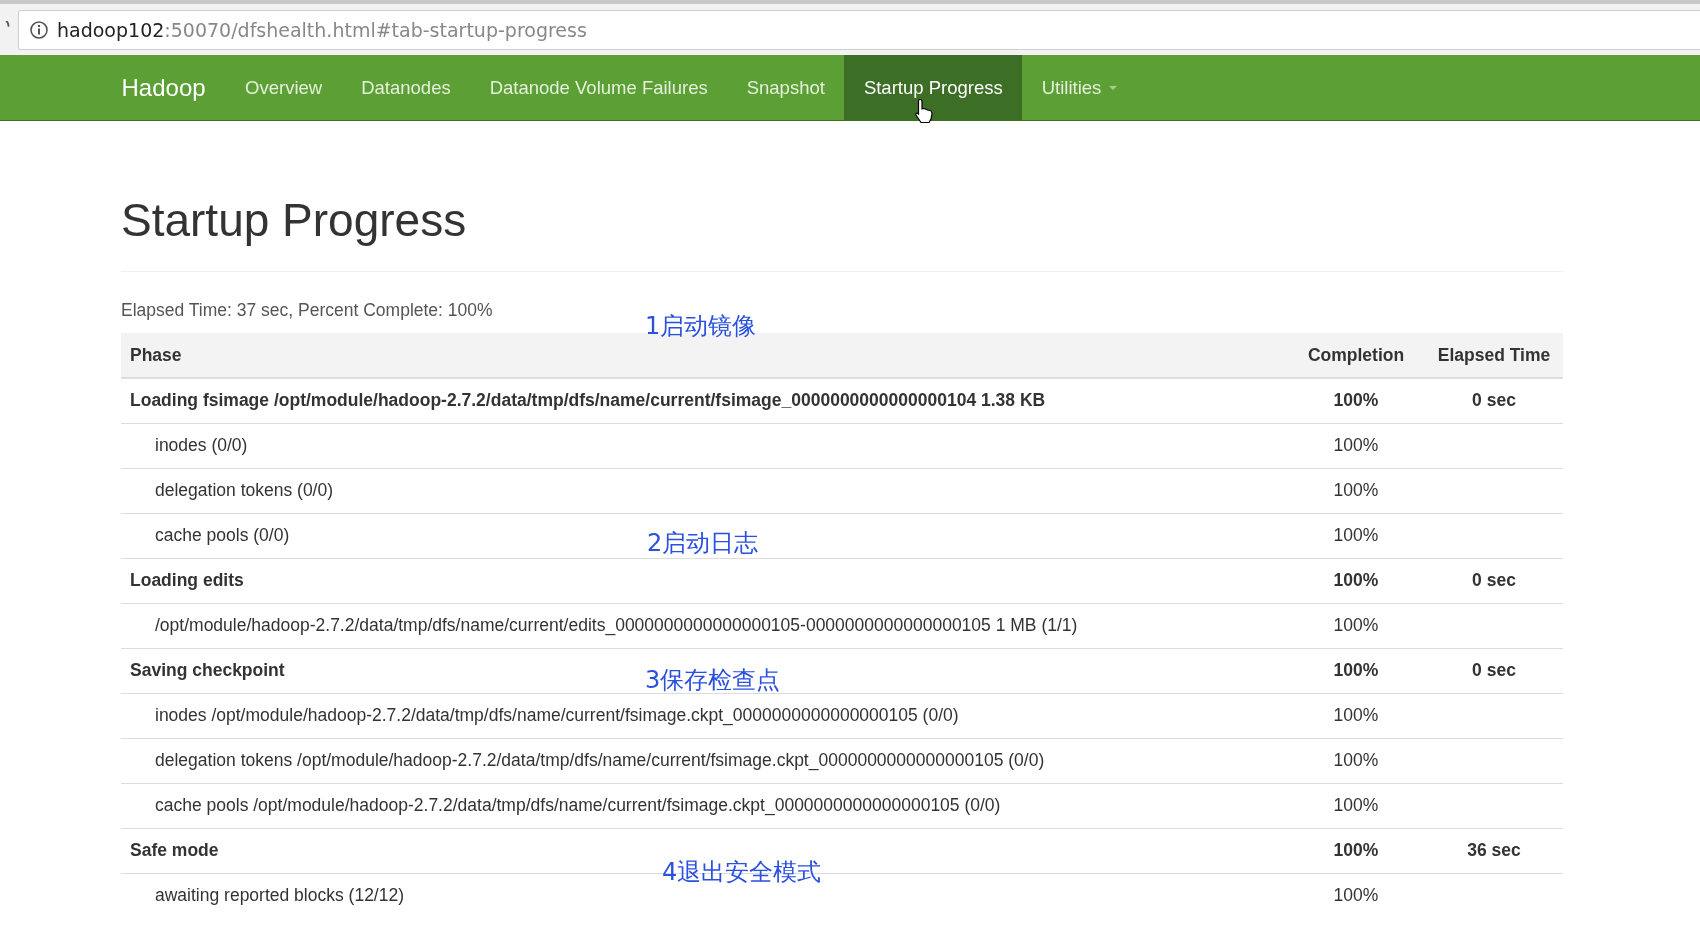 This screenshot has width=1700, height=949. I want to click on nav-link: Overview, so click(283, 87).